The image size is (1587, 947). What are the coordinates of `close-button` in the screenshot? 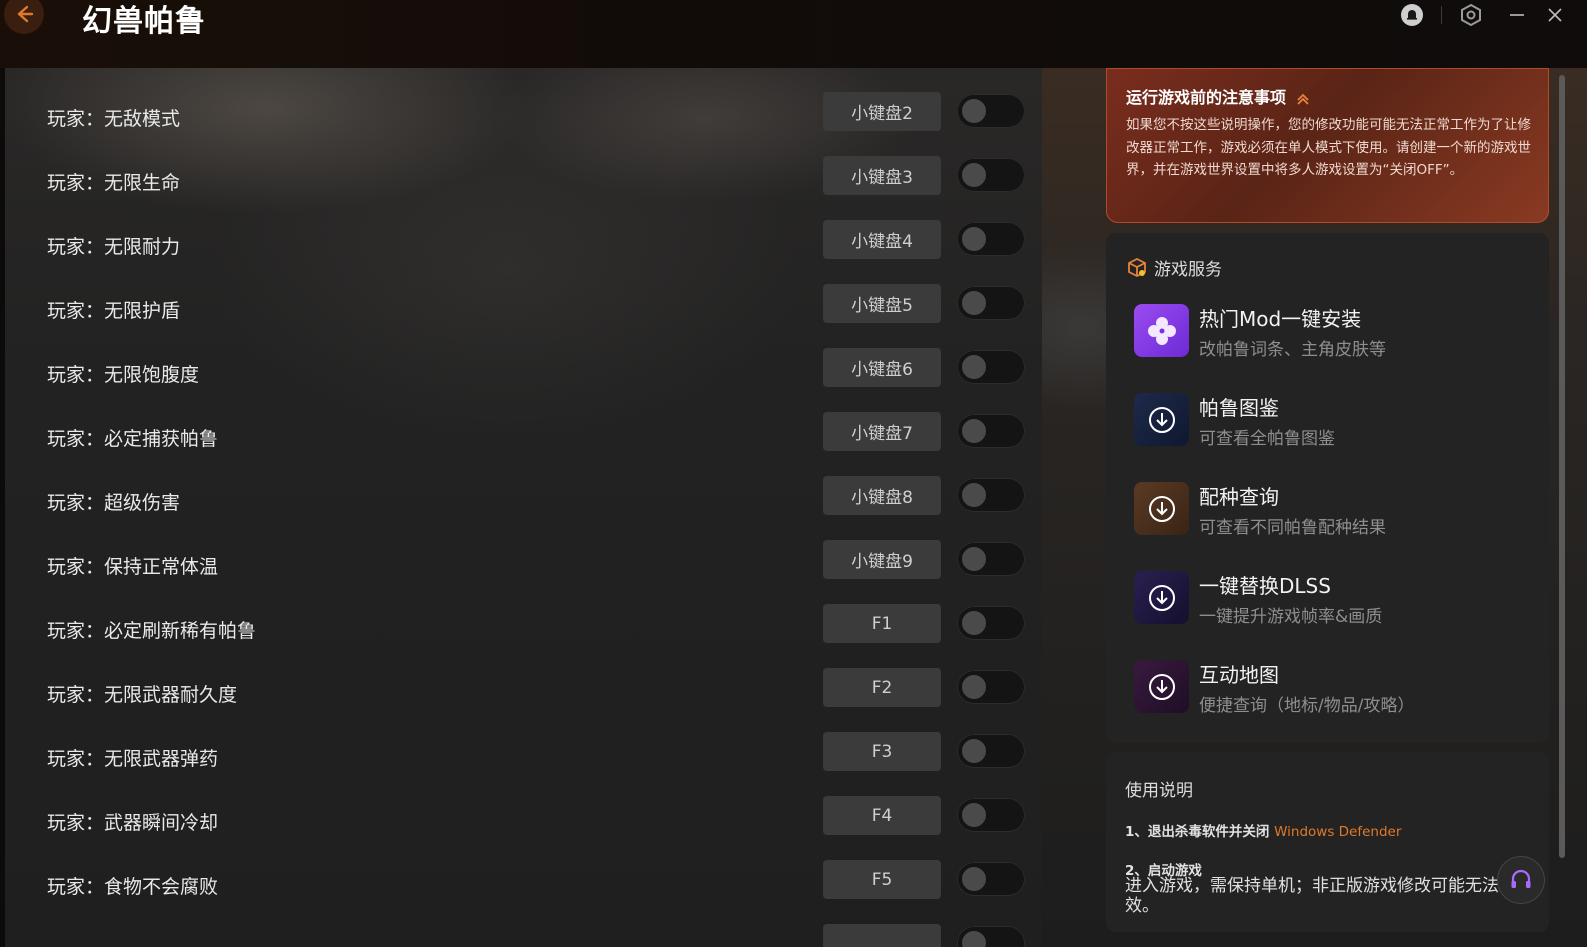 It's located at (1555, 15).